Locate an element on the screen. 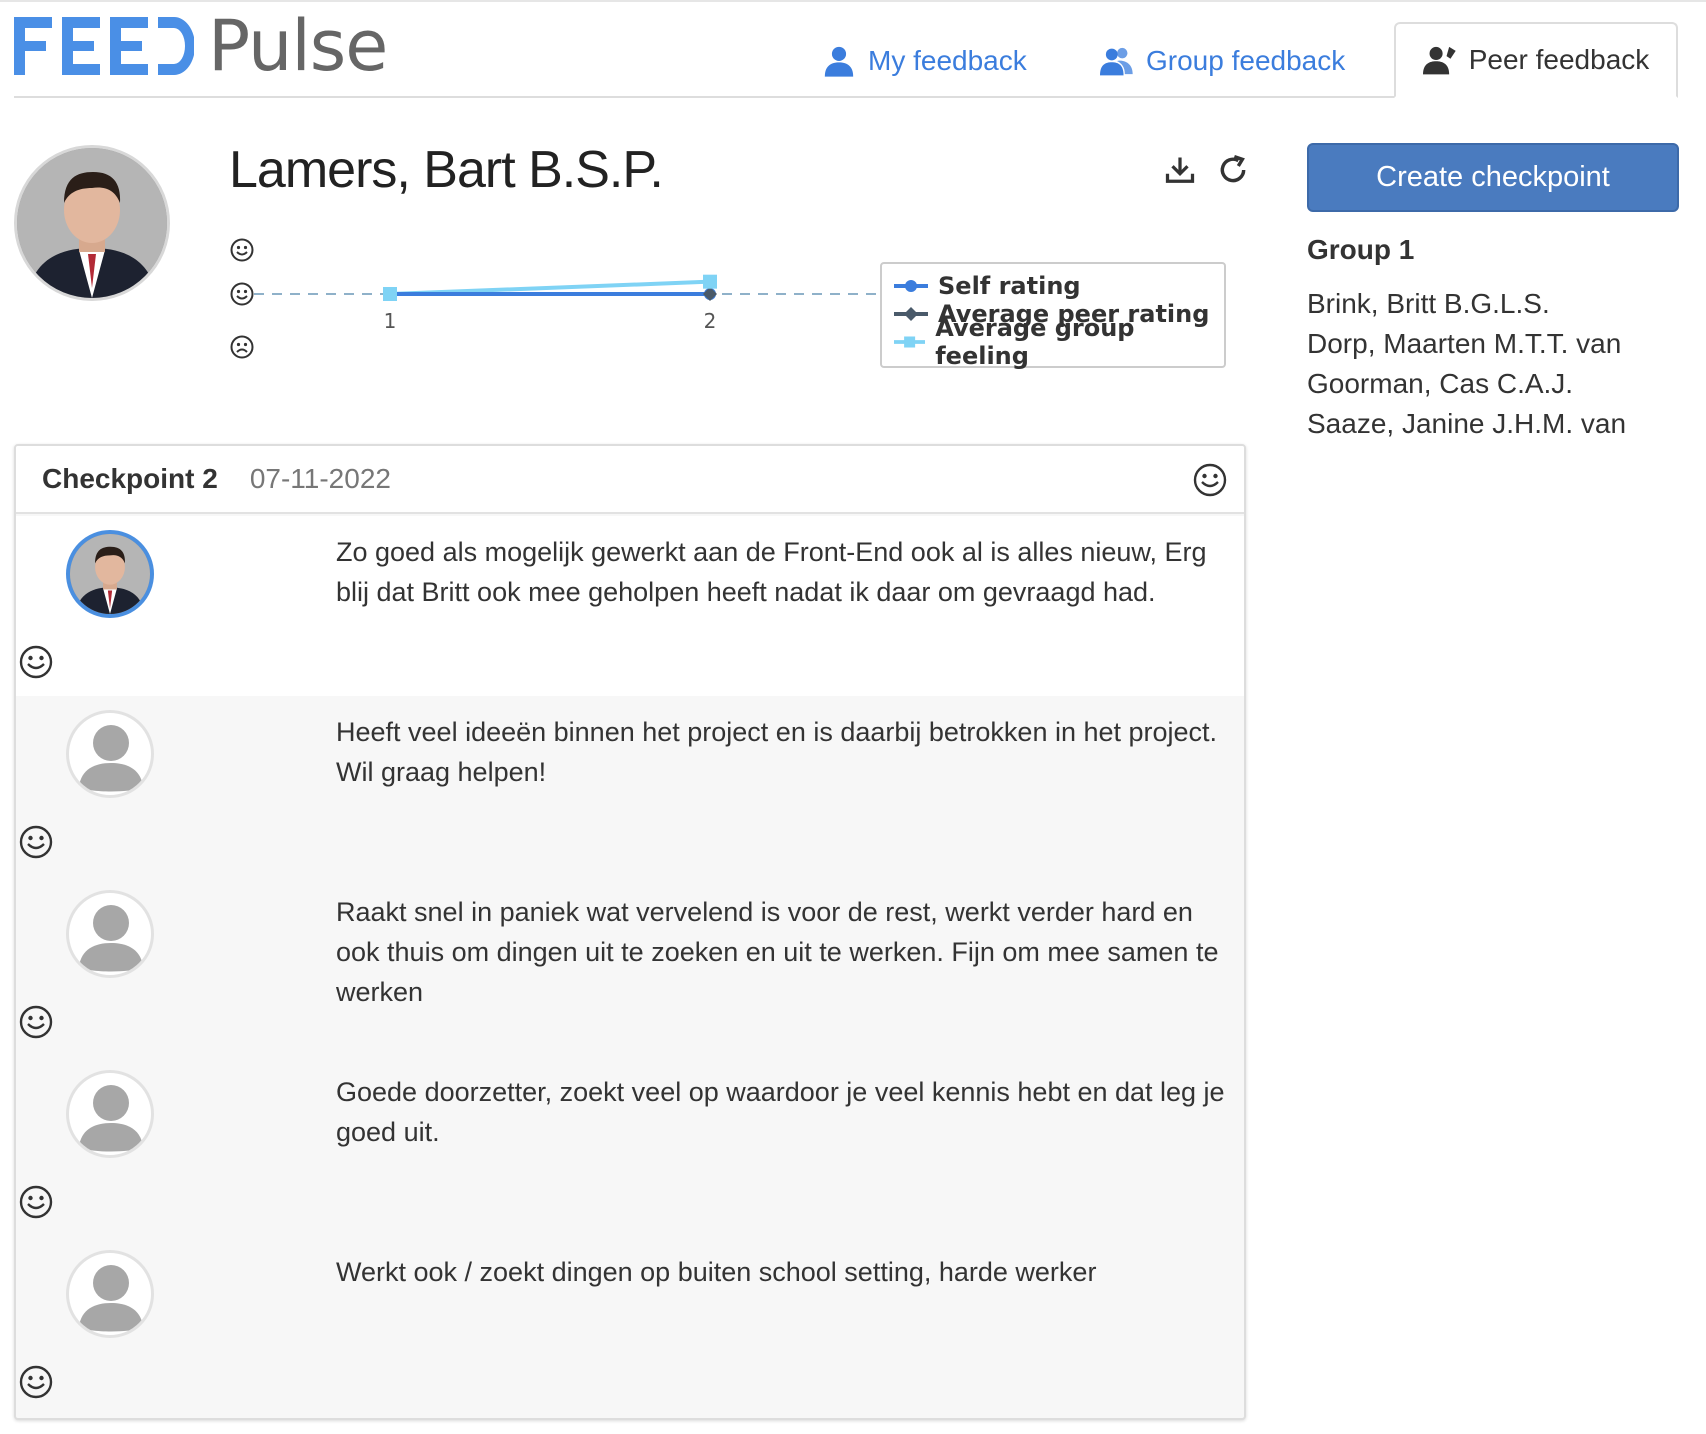 The width and height of the screenshot is (1706, 1434). entry-avatar-self is located at coordinates (110, 574).